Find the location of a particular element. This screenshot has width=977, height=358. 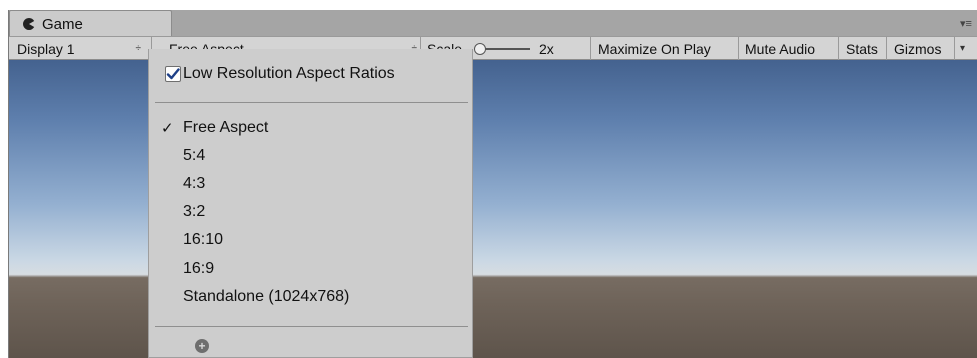

plus-circle-icon: + is located at coordinates (202, 346).